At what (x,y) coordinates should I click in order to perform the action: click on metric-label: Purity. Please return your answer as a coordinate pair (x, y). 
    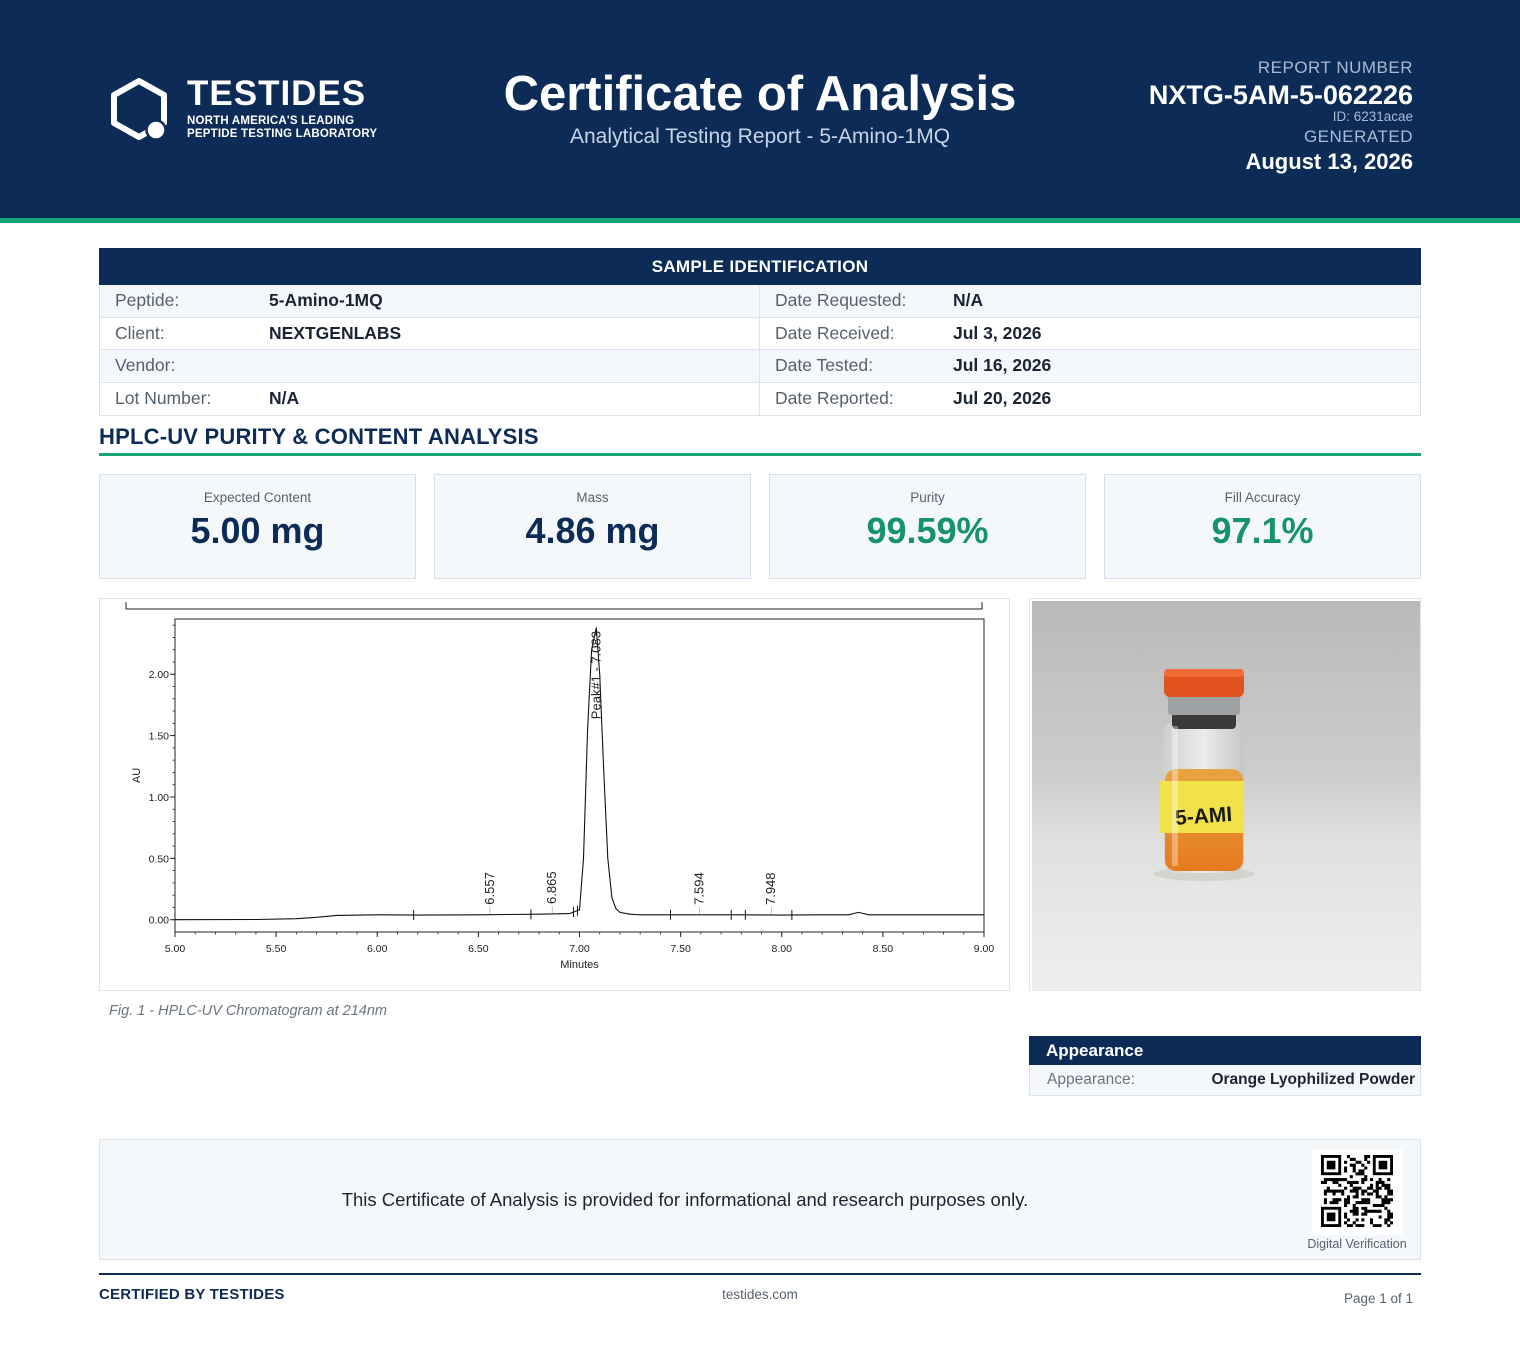
    Looking at the image, I should click on (927, 497).